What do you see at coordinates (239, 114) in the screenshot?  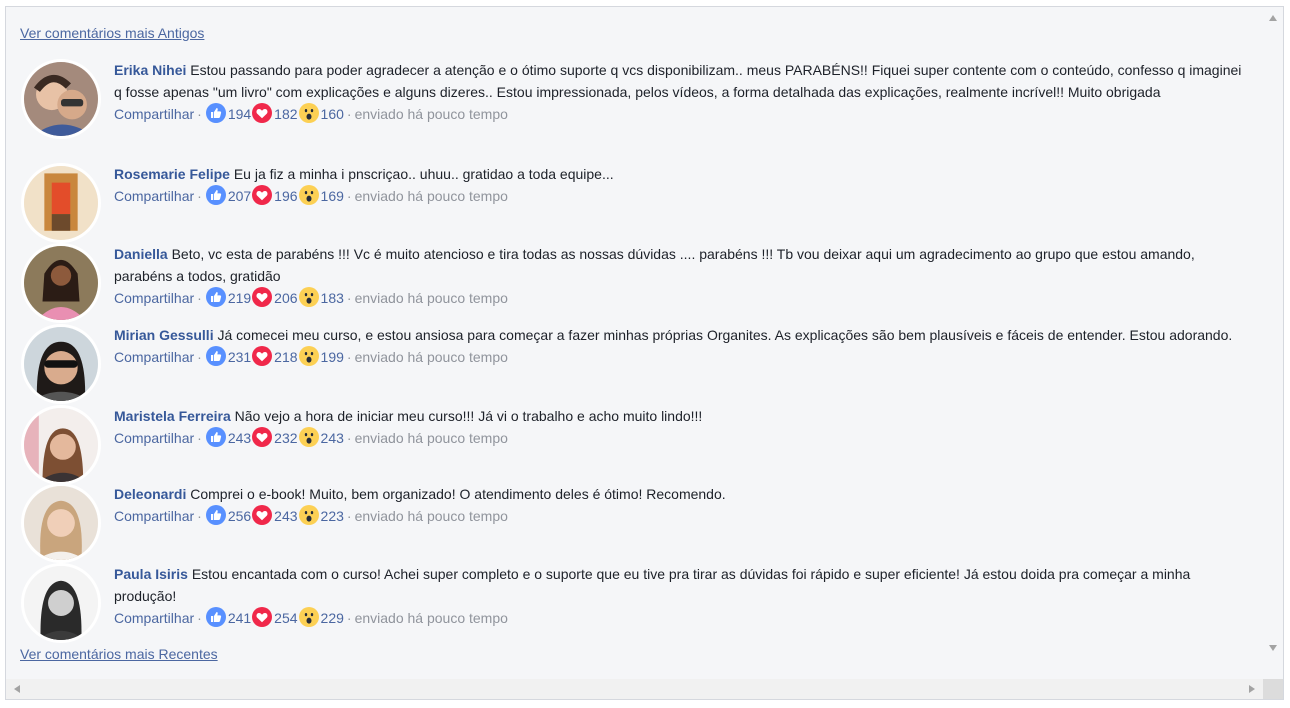 I see `like-count: 194` at bounding box center [239, 114].